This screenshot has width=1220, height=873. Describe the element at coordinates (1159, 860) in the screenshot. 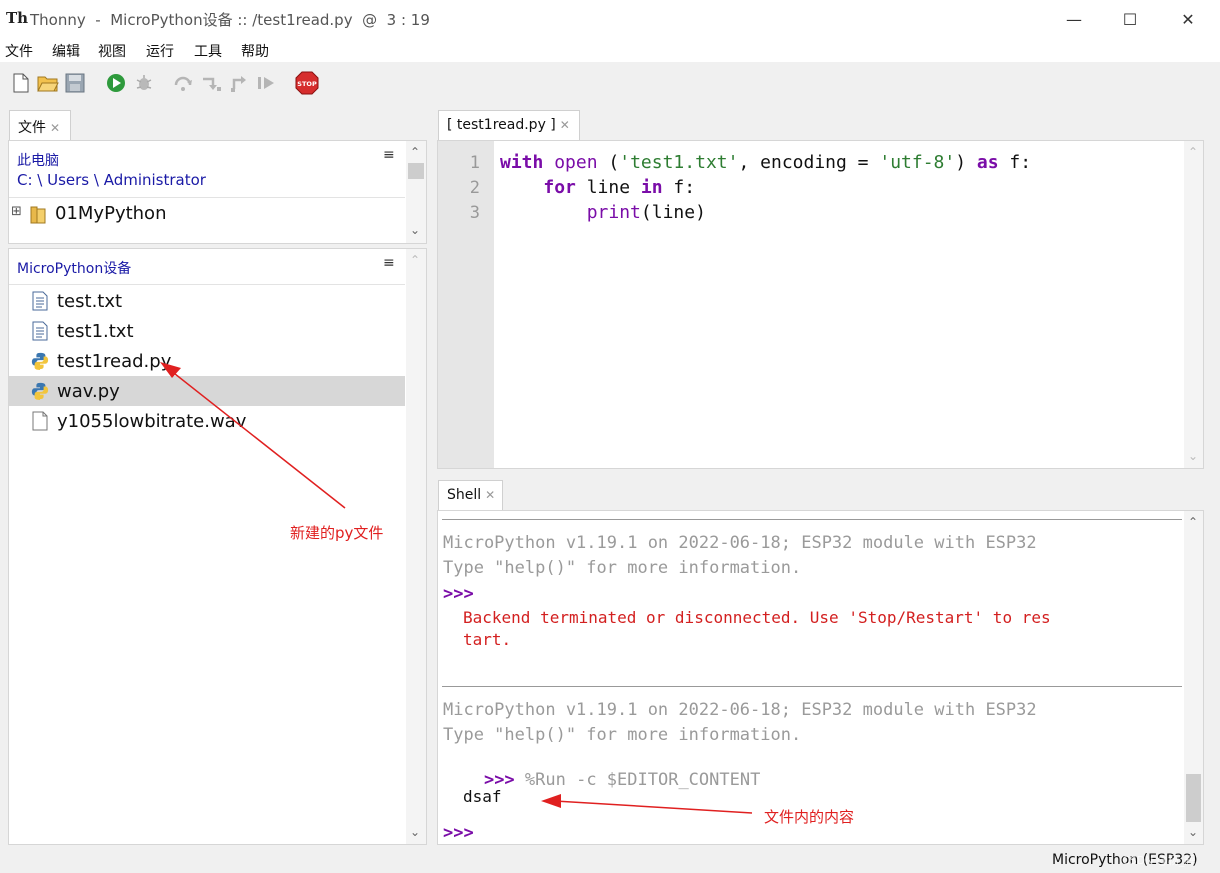

I see `watermark: CSDN @杨_辉` at that location.